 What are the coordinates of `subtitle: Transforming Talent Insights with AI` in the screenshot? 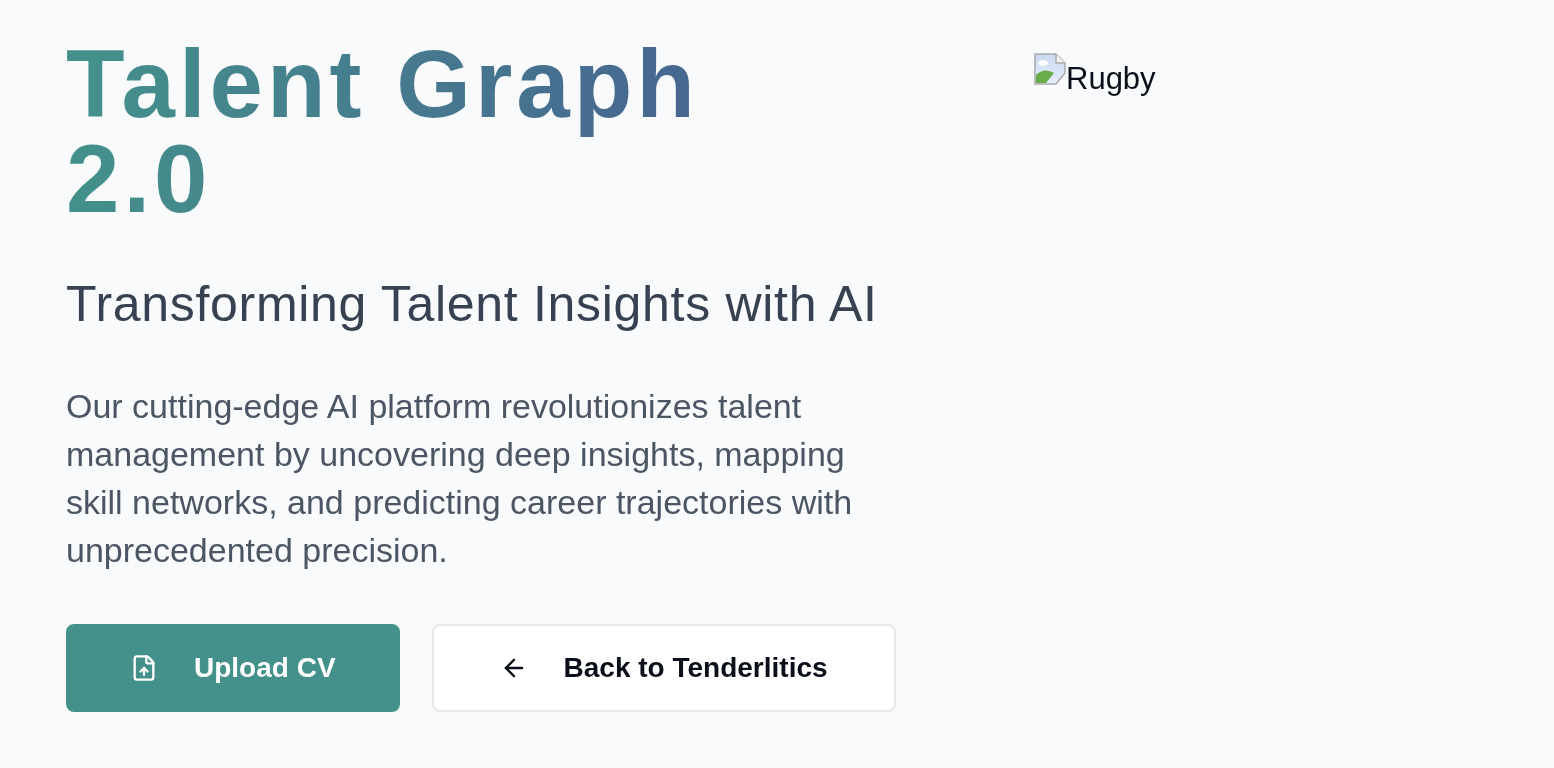 It's located at (472, 304).